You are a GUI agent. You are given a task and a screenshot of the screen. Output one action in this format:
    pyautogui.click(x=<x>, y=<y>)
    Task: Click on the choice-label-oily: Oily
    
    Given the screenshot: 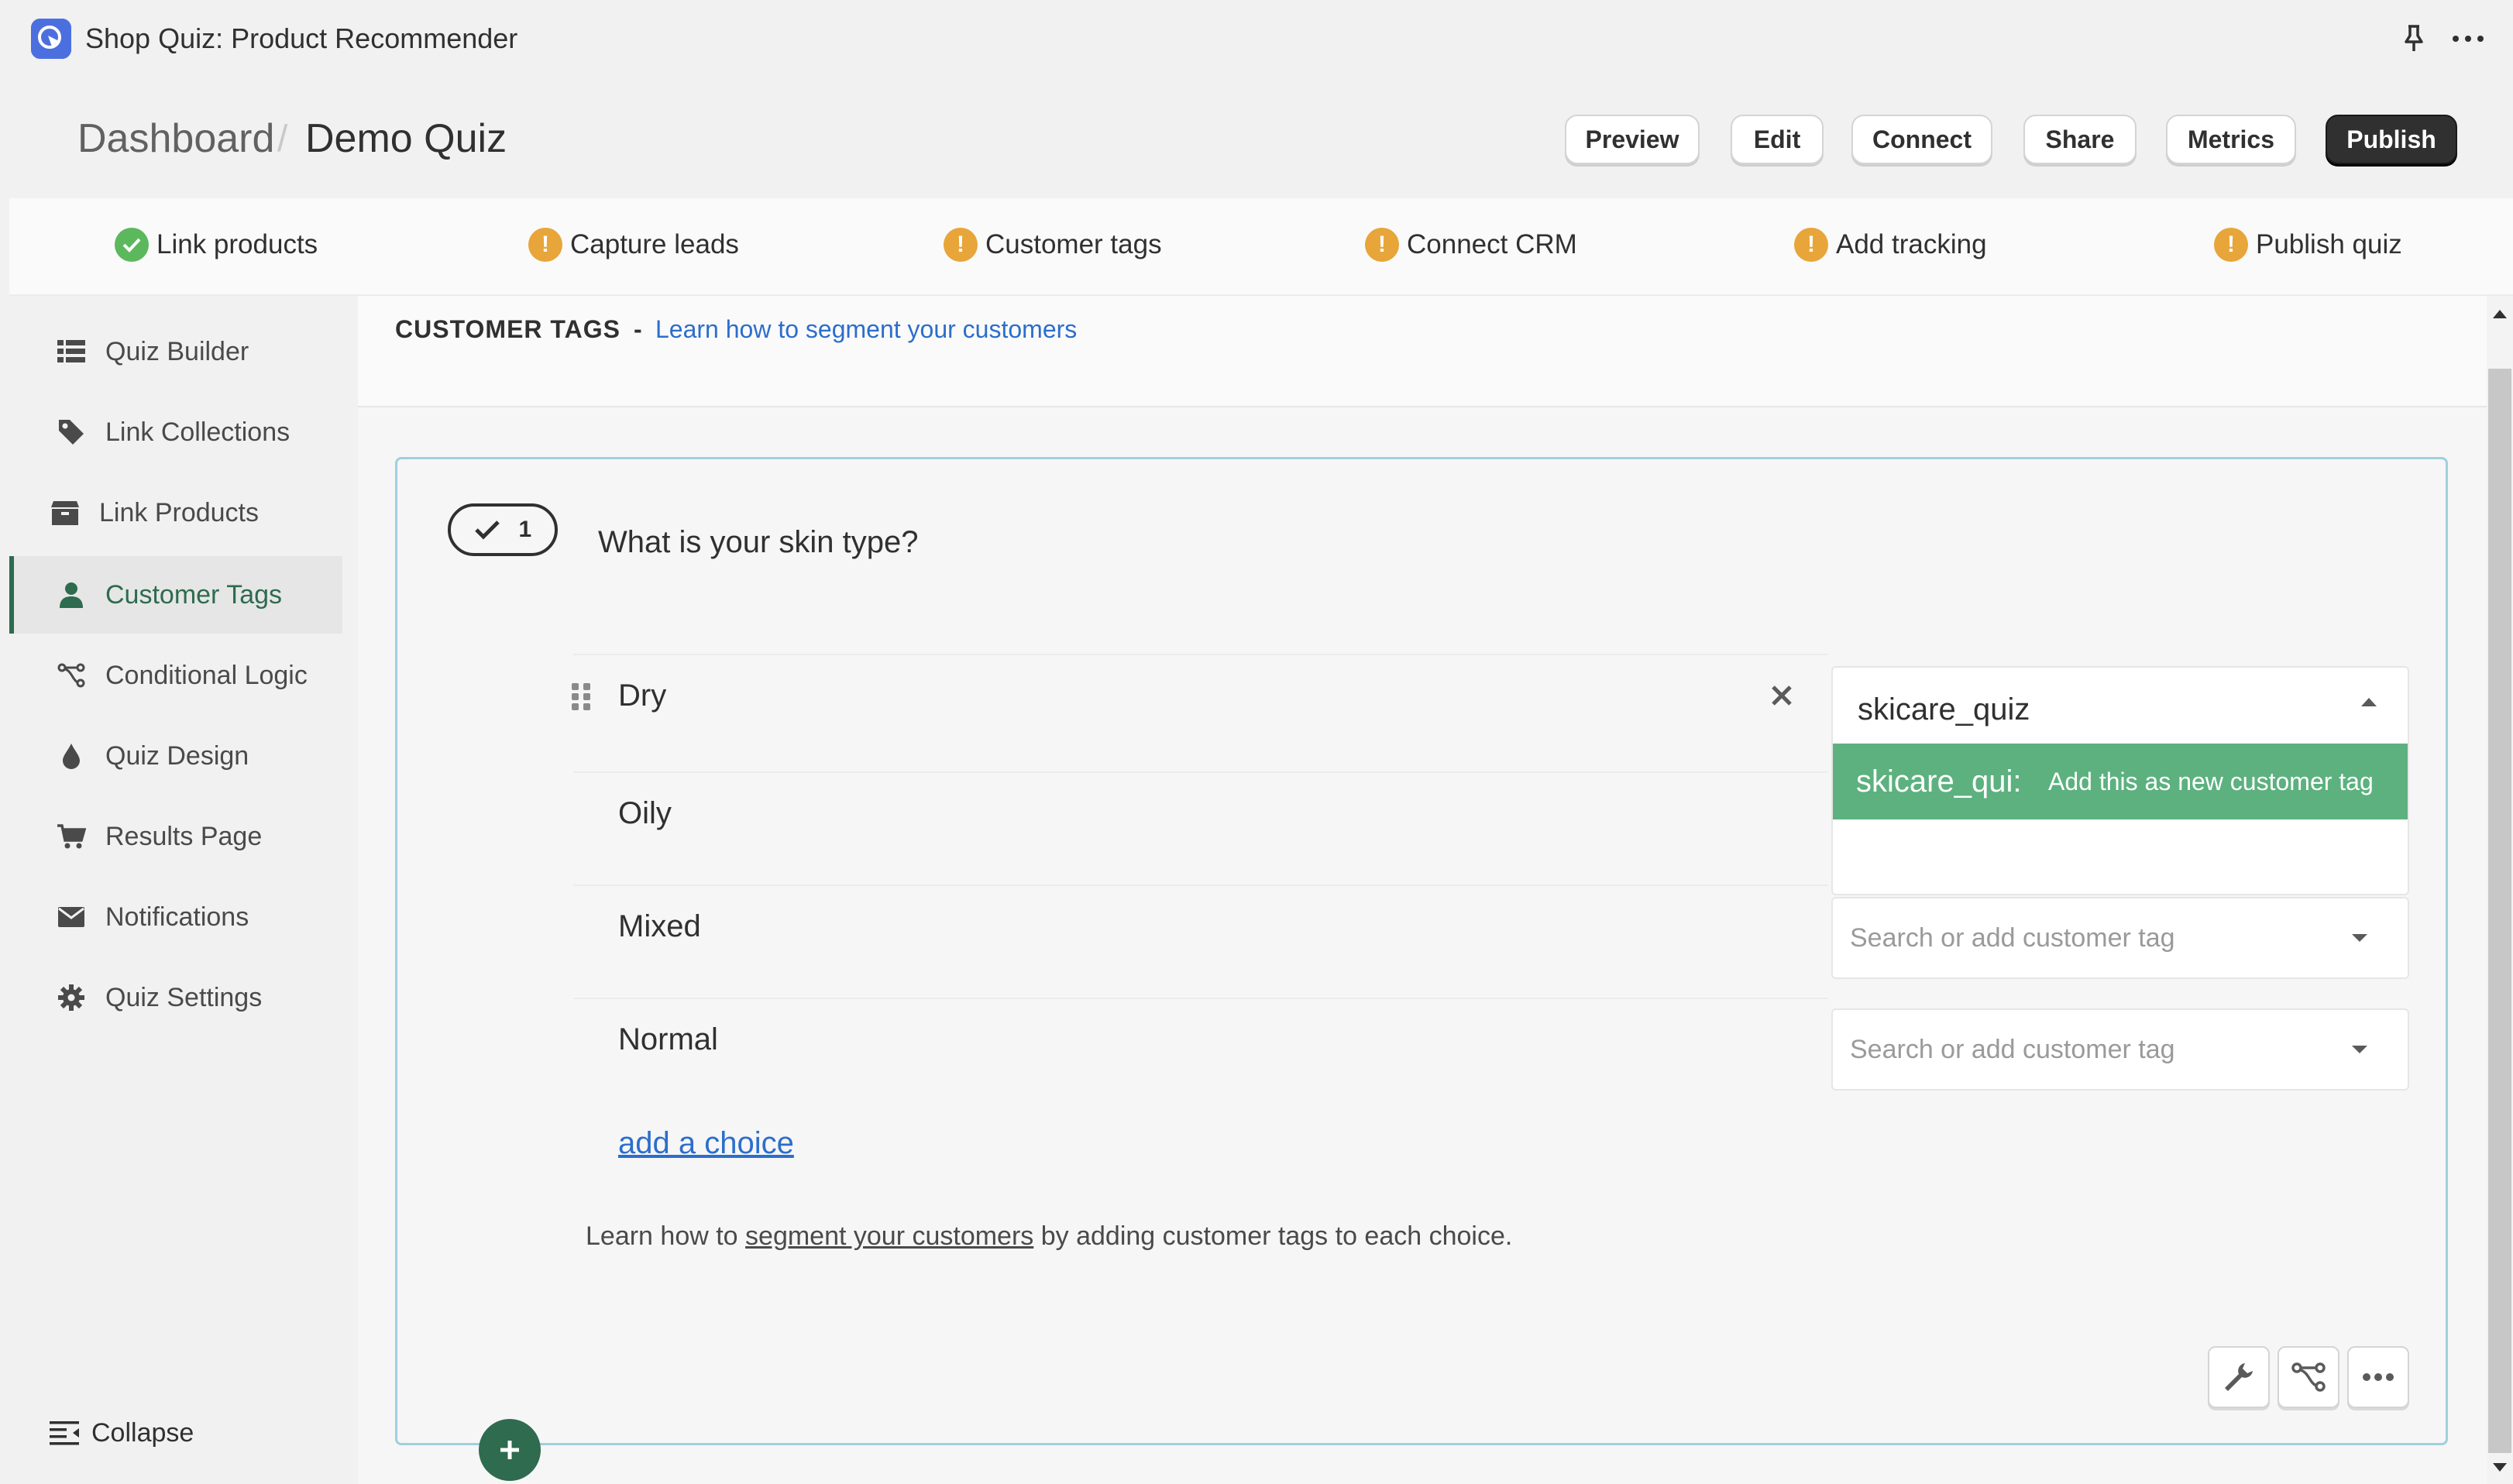 What is the action you would take?
    pyautogui.click(x=645, y=813)
    